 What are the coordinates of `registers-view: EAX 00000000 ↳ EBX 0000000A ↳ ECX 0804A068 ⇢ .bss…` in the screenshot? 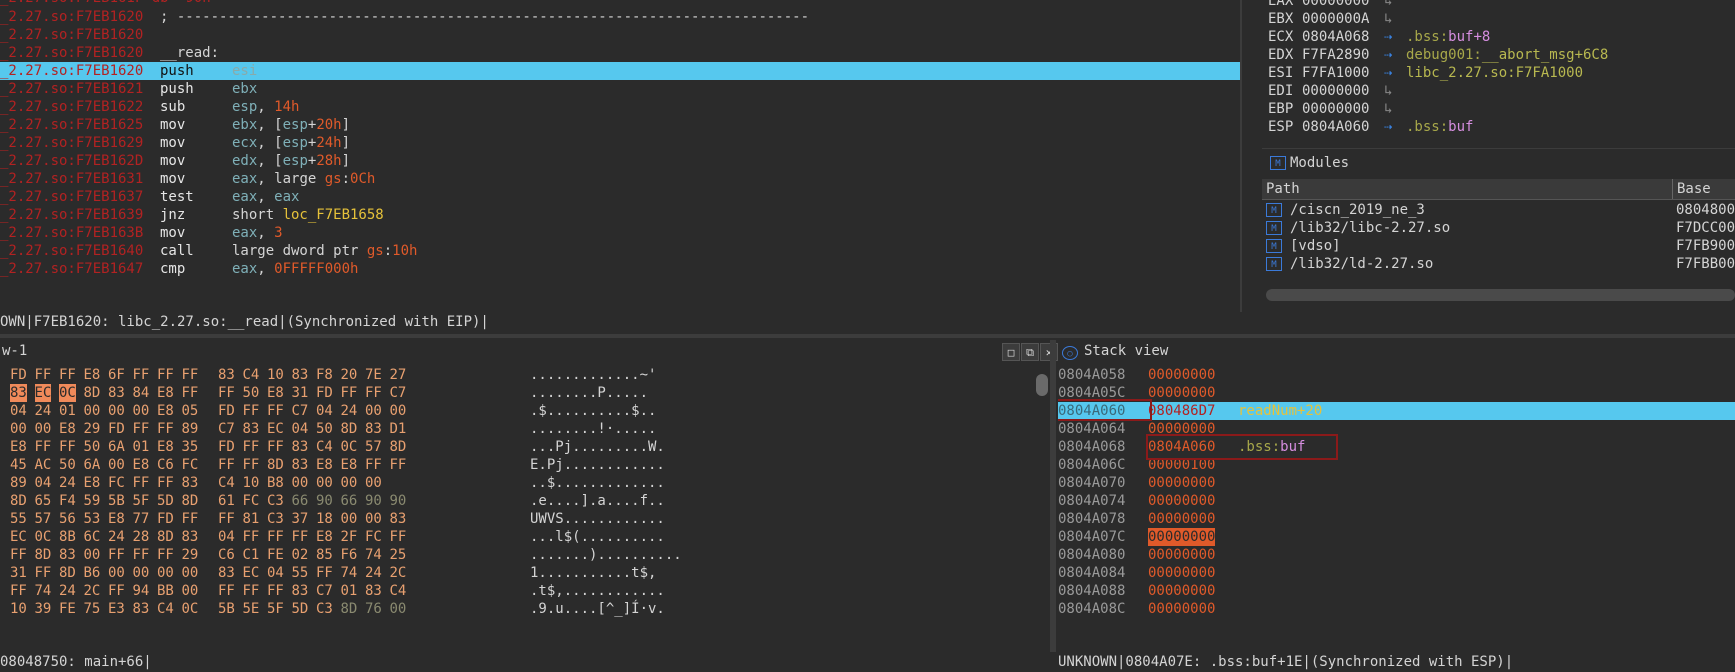 It's located at (1498, 70).